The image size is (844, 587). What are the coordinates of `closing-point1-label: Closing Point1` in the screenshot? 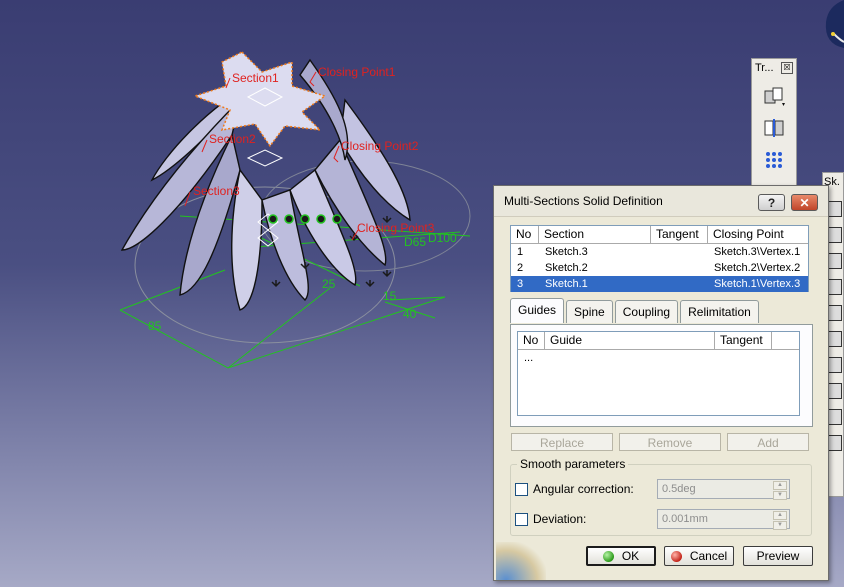 It's located at (357, 72).